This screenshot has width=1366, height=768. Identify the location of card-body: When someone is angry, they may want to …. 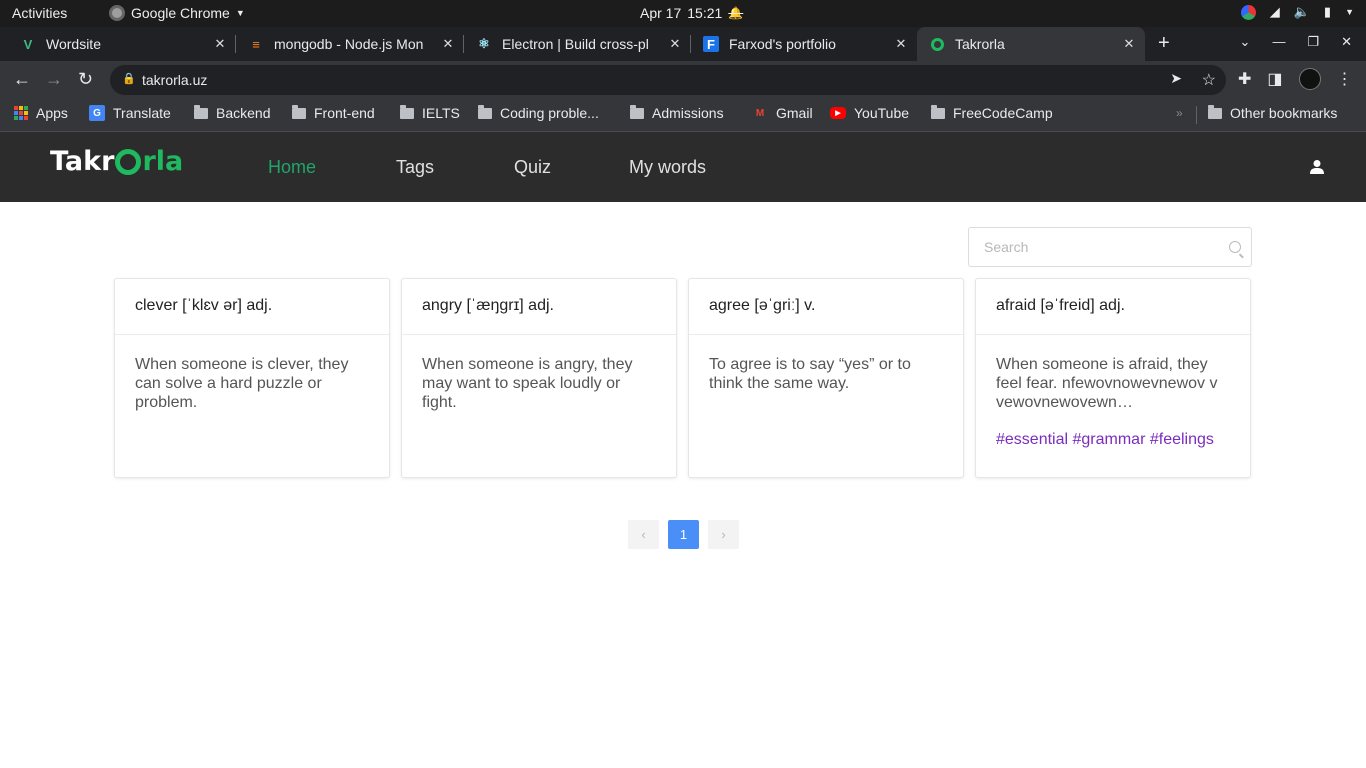
(539, 373).